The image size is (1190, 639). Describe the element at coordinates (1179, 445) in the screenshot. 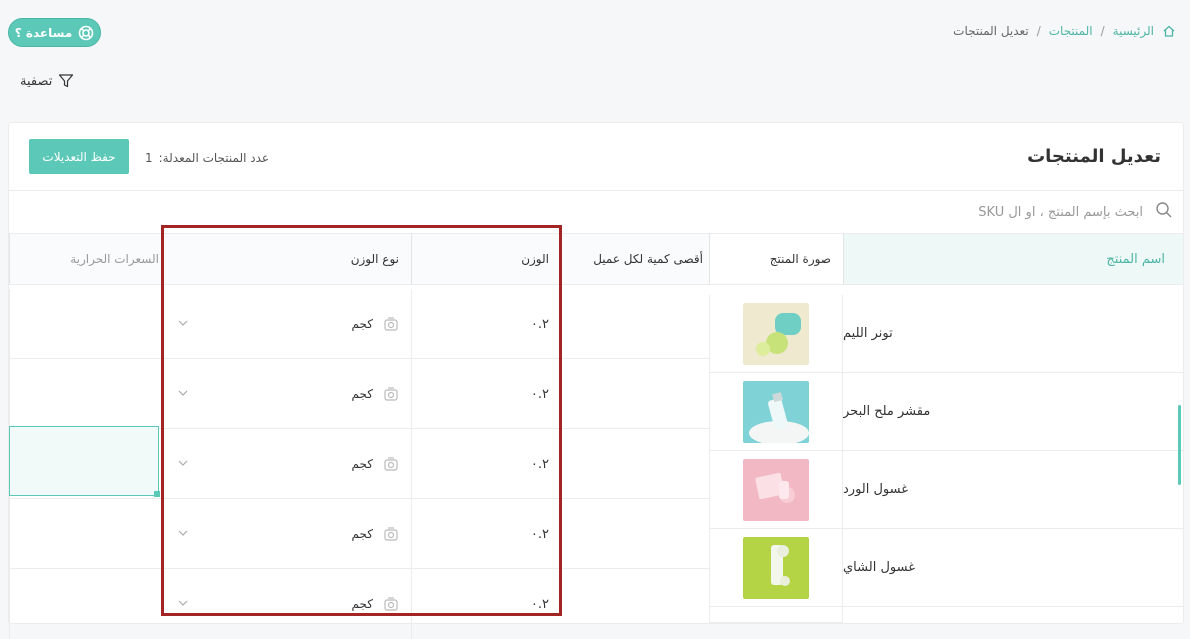

I see `scrollbar-thumb` at that location.